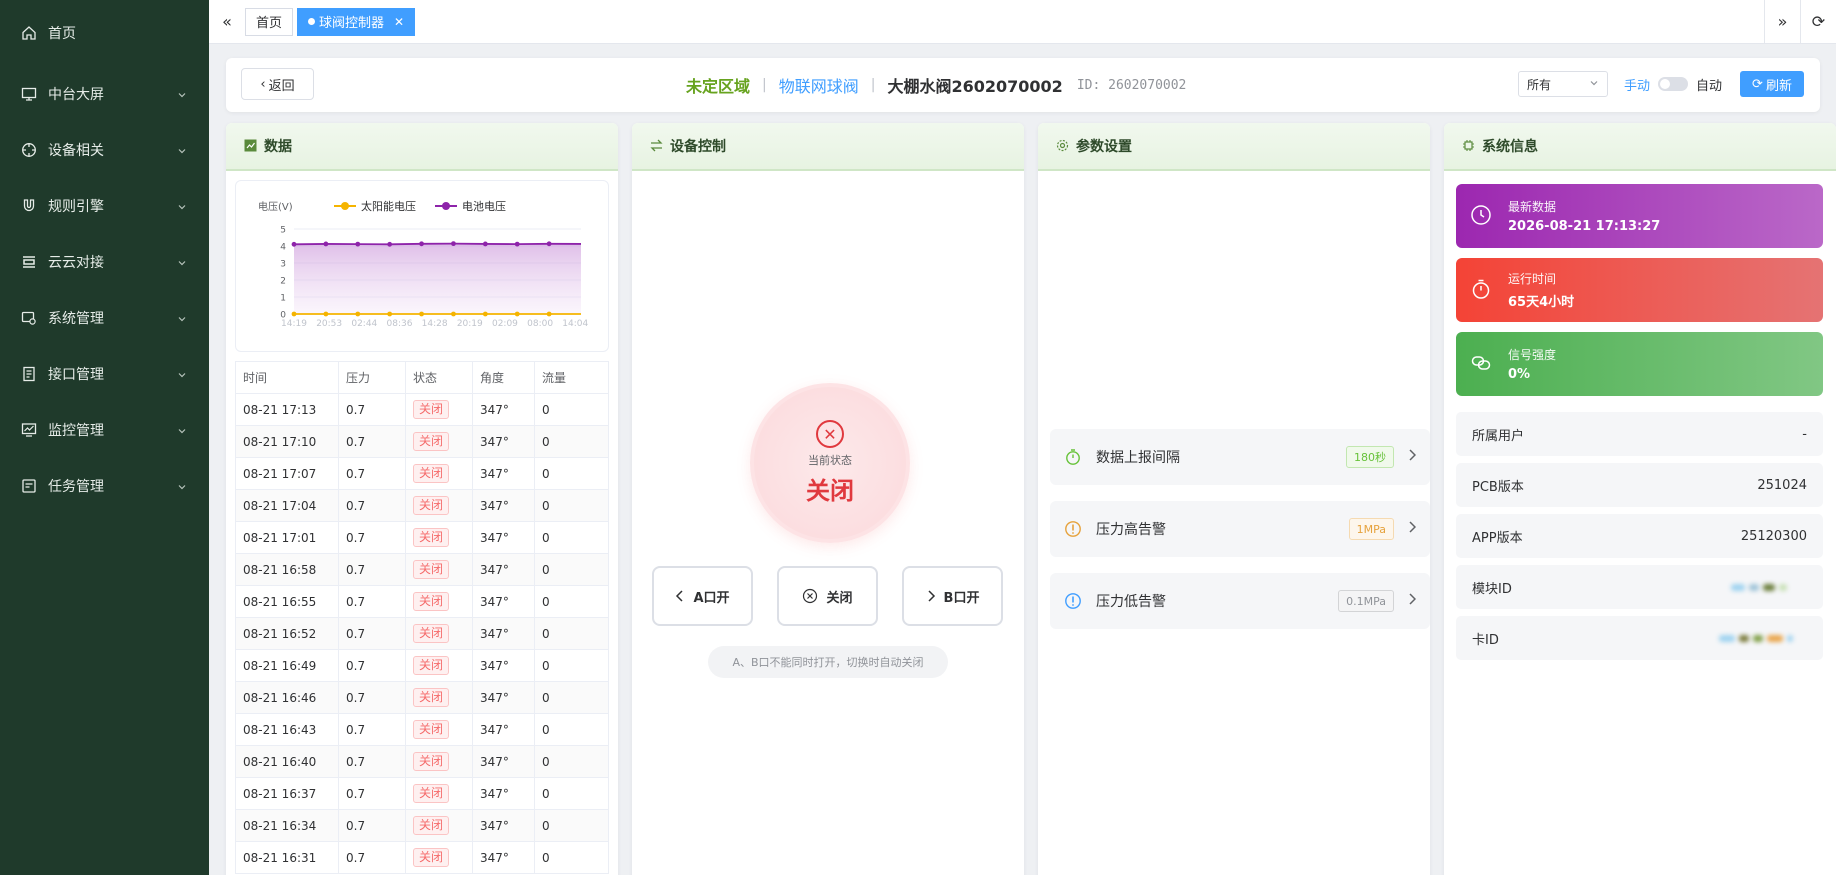 This screenshot has height=875, width=1836. What do you see at coordinates (422, 825) in the screenshot?
I see `table-row: 08-21 16:34 0.7 关闭 347° 0` at bounding box center [422, 825].